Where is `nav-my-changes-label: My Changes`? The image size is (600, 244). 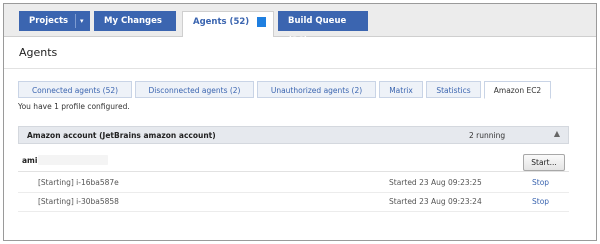
nav-my-changes-label: My Changes is located at coordinates (133, 21).